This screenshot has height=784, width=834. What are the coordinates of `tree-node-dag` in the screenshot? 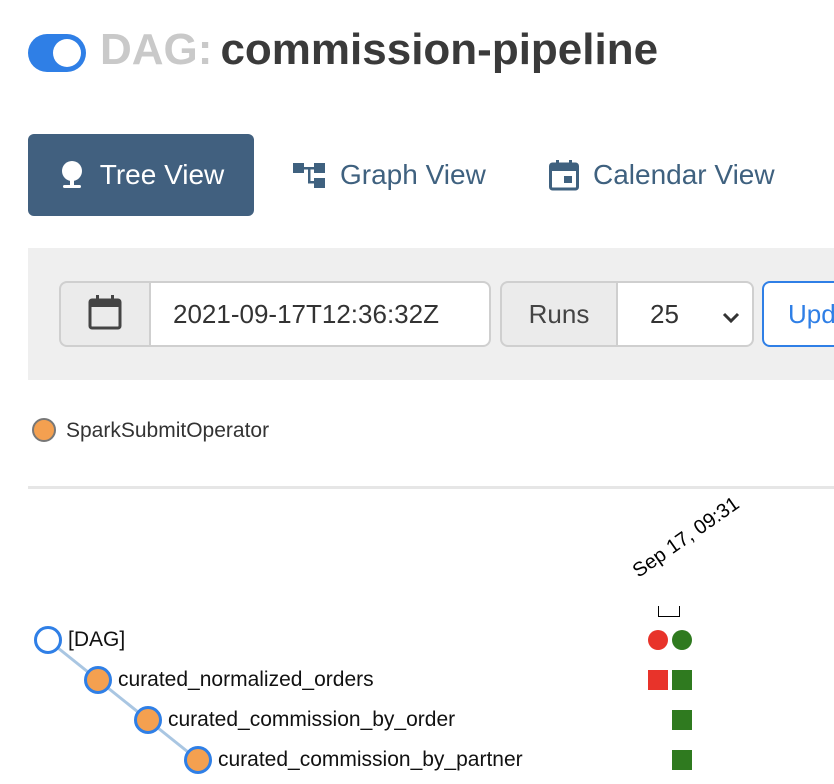 It's located at (48, 640).